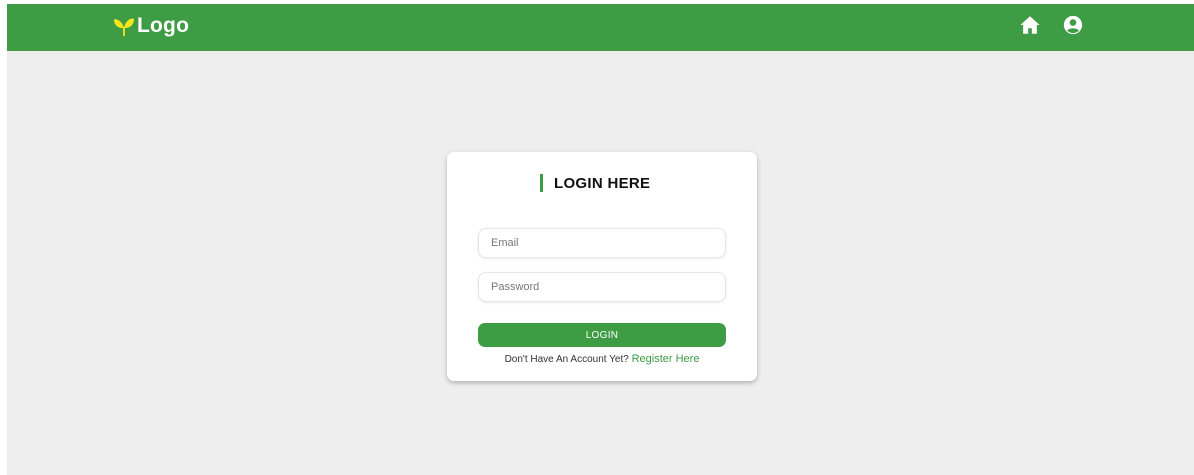 The image size is (1194, 475). Describe the element at coordinates (566, 359) in the screenshot. I see `register-prompt: Don't Have An Account Yet?` at that location.